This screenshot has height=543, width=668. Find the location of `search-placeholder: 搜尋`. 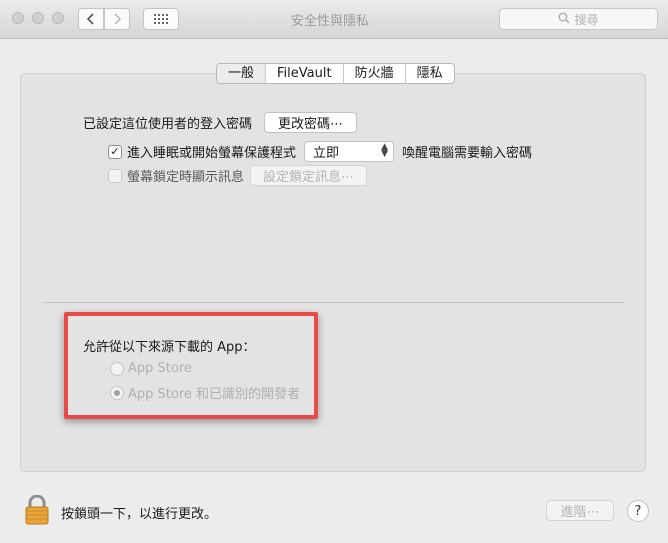

search-placeholder: 搜尋 is located at coordinates (586, 19).